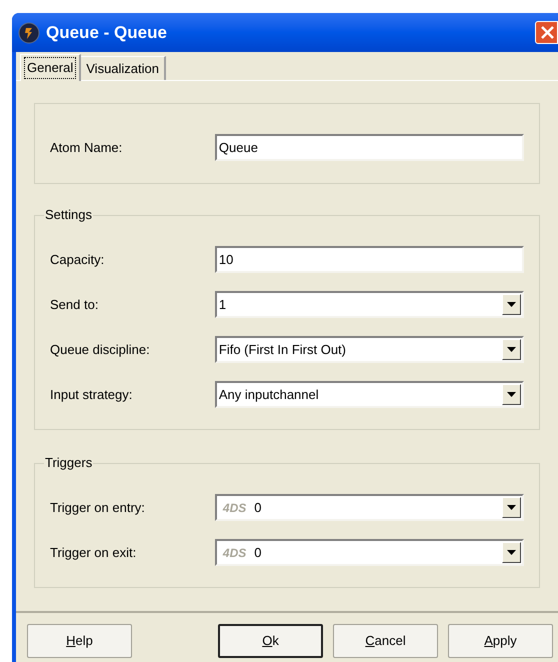 The image size is (558, 662). Describe the element at coordinates (87, 147) in the screenshot. I see `field-label: Atom Name:` at that location.